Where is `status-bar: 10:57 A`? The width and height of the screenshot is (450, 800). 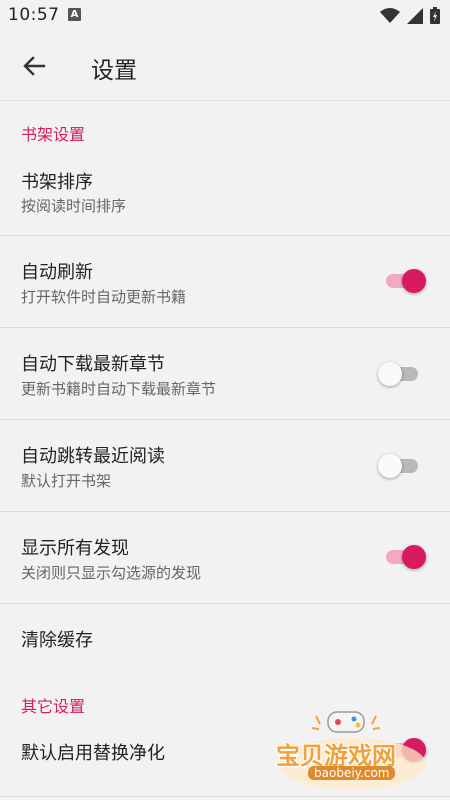
status-bar: 10:57 A is located at coordinates (225, 16).